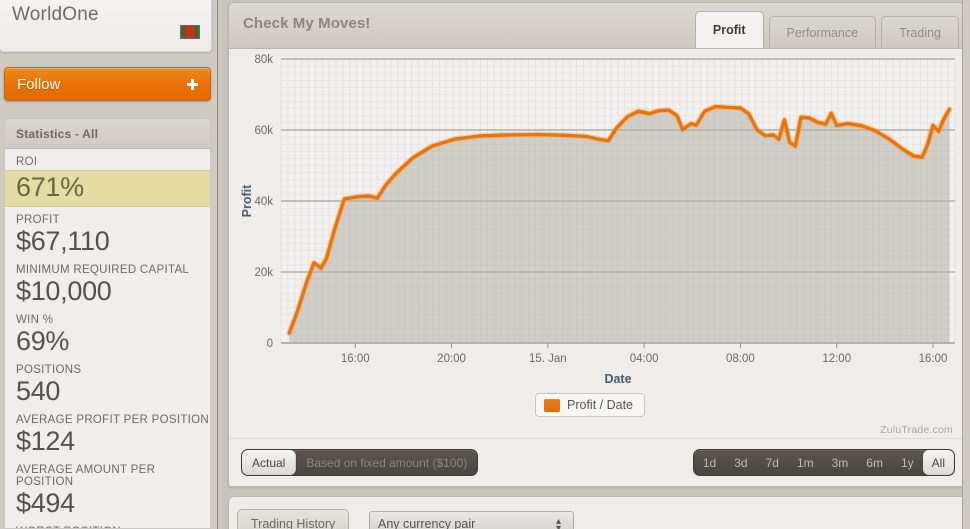 Image resolution: width=970 pixels, height=529 pixels. I want to click on trader-name: WorldOne, so click(55, 14).